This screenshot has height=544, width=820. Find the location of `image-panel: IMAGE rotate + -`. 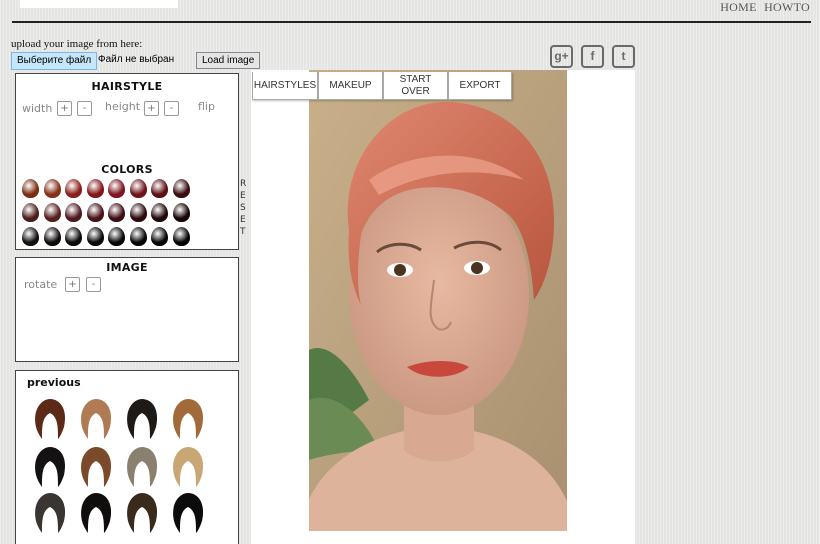

image-panel: IMAGE rotate + - is located at coordinates (127, 309).